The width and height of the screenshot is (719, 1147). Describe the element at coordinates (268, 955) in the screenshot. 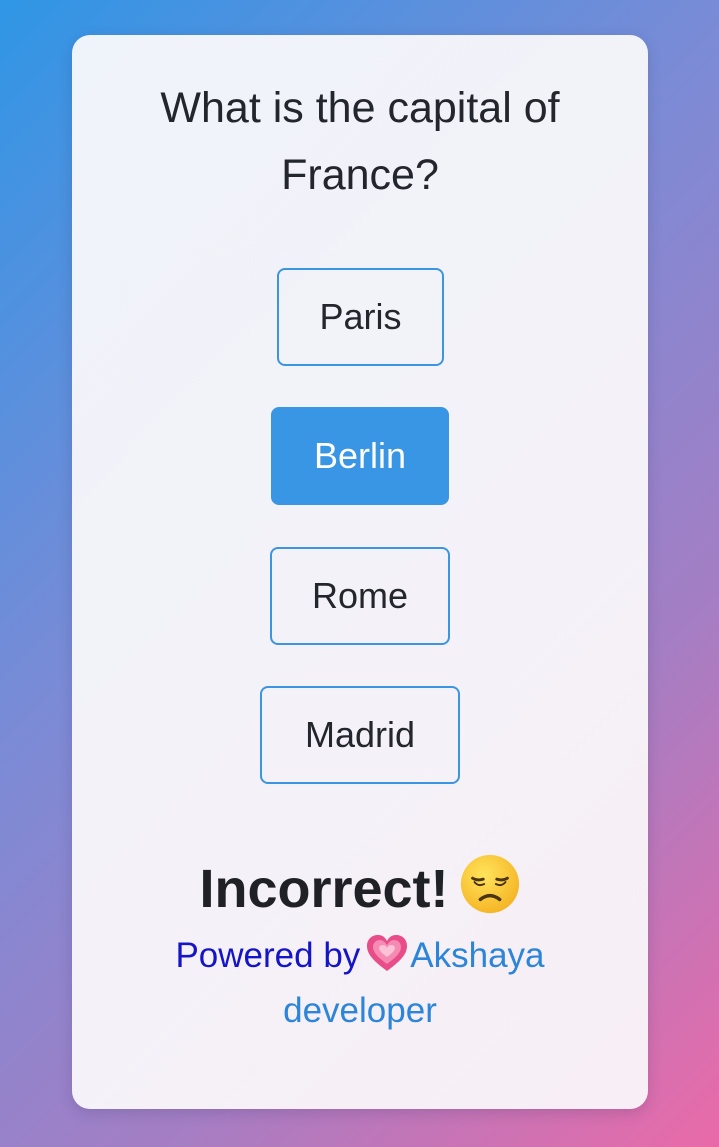

I see `powered-by-text: Powered by` at that location.